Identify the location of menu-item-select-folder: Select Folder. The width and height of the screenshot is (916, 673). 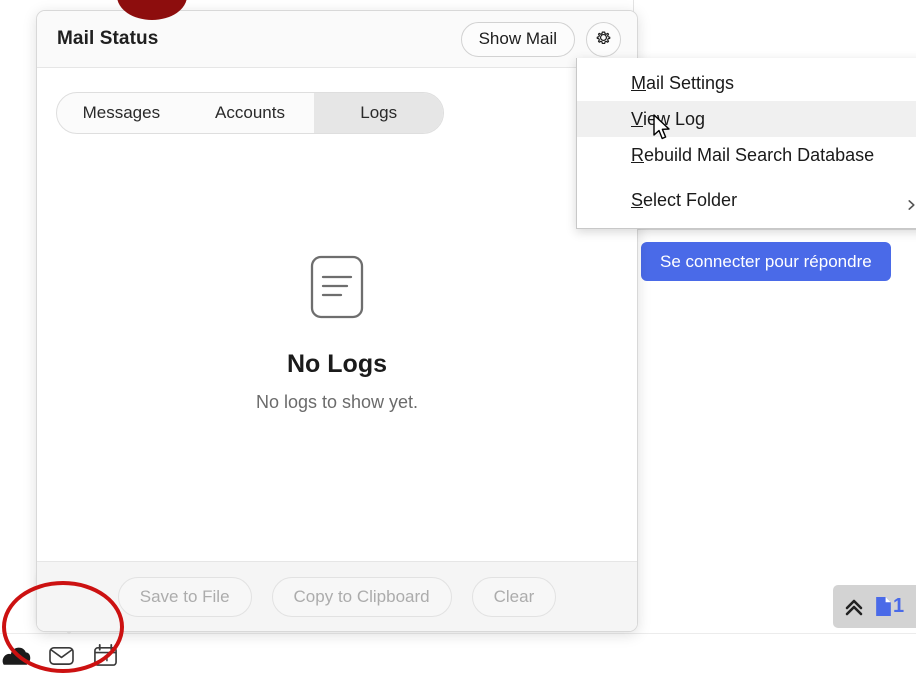
(746, 200).